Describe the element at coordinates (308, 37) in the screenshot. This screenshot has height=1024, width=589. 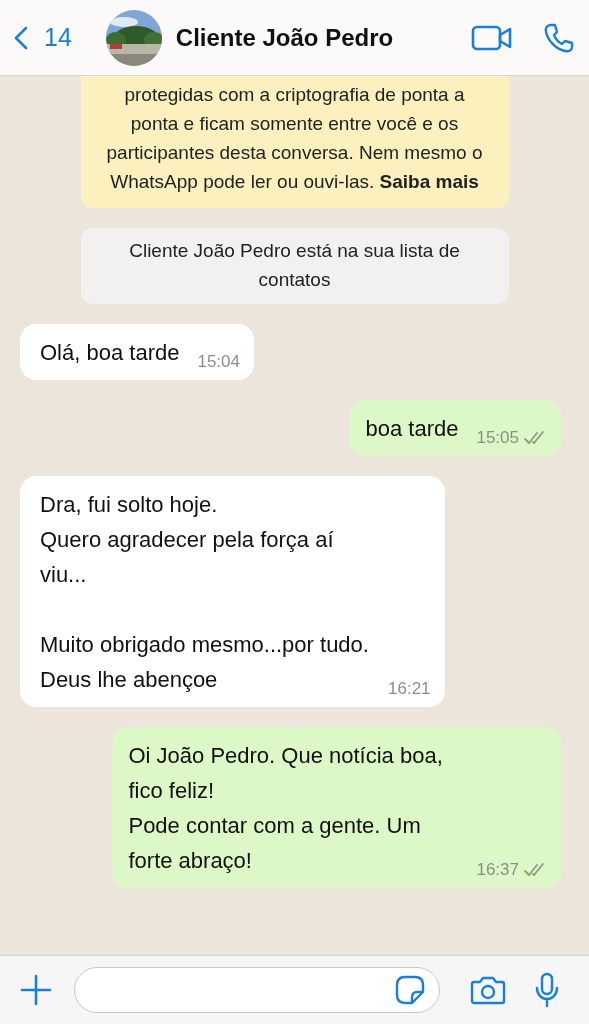
I see `contact-name: Cliente João Pedro` at that location.